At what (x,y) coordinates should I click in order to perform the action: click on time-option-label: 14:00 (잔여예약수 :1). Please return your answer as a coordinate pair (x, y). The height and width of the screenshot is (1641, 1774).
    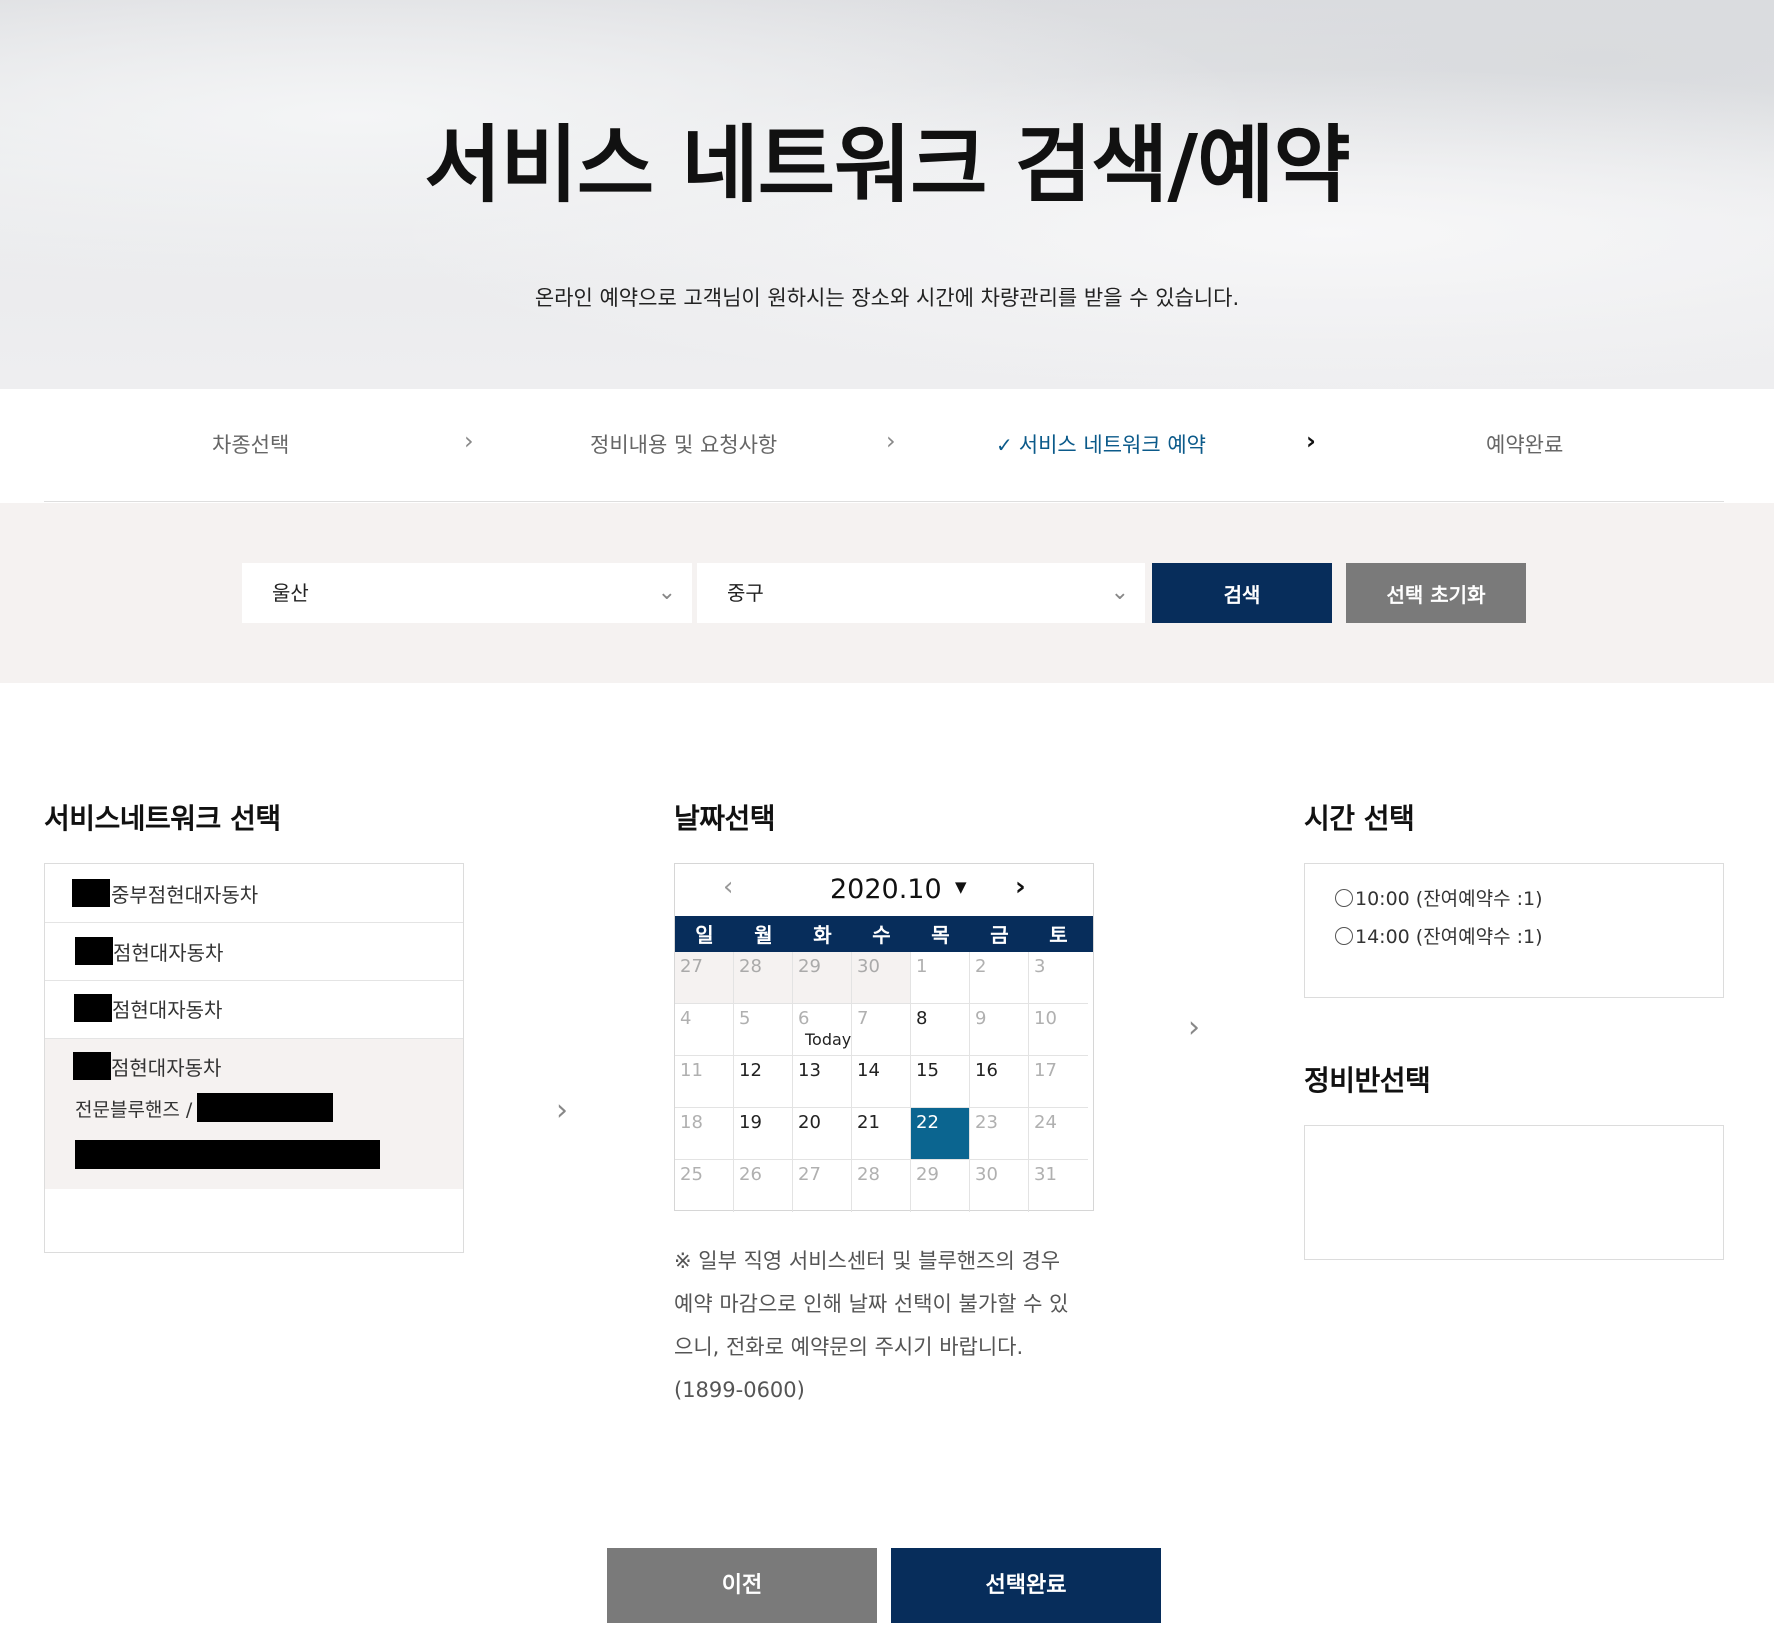
    Looking at the image, I should click on (1449, 937).